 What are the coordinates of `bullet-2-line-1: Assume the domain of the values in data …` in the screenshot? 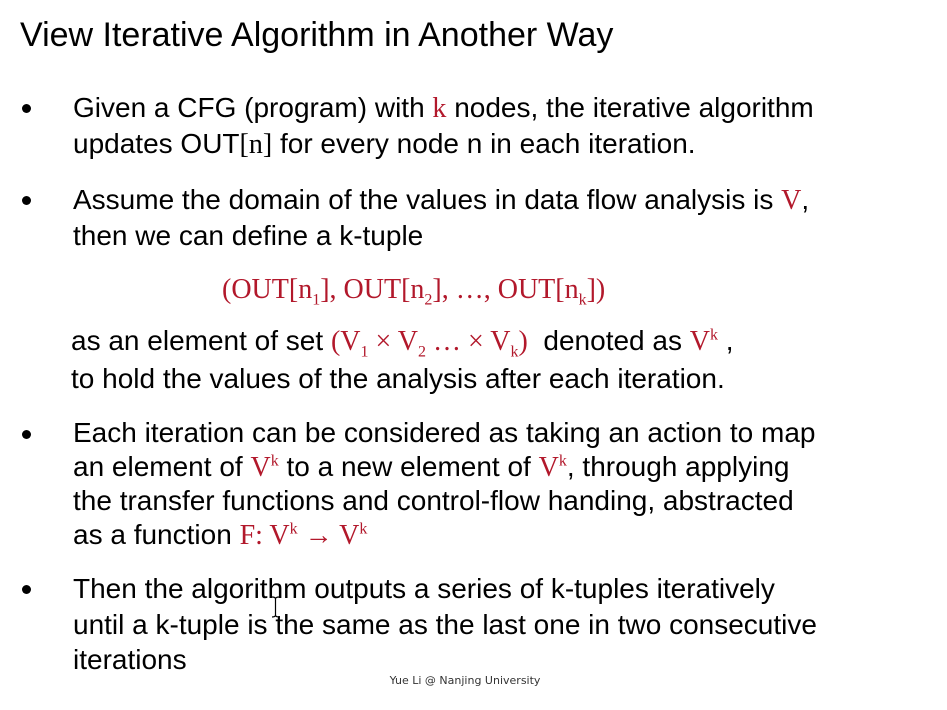 It's located at (441, 200).